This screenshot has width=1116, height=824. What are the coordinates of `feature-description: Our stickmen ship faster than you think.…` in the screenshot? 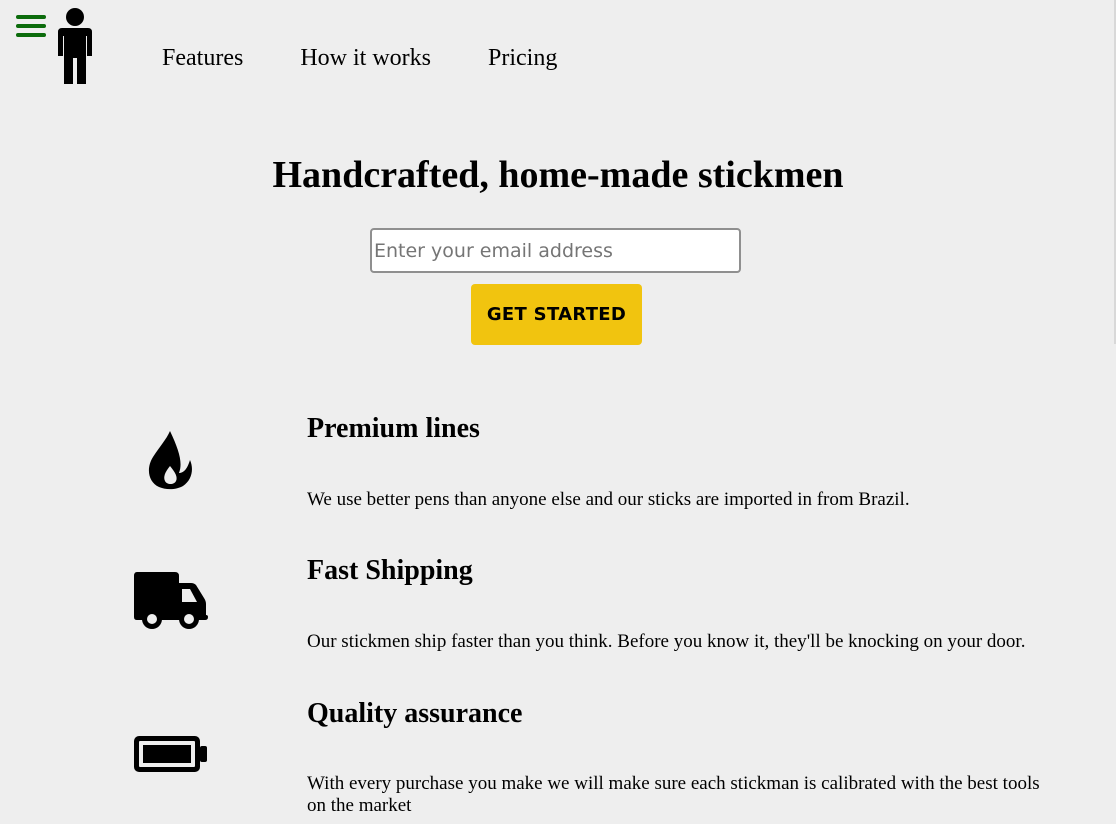 It's located at (666, 641).